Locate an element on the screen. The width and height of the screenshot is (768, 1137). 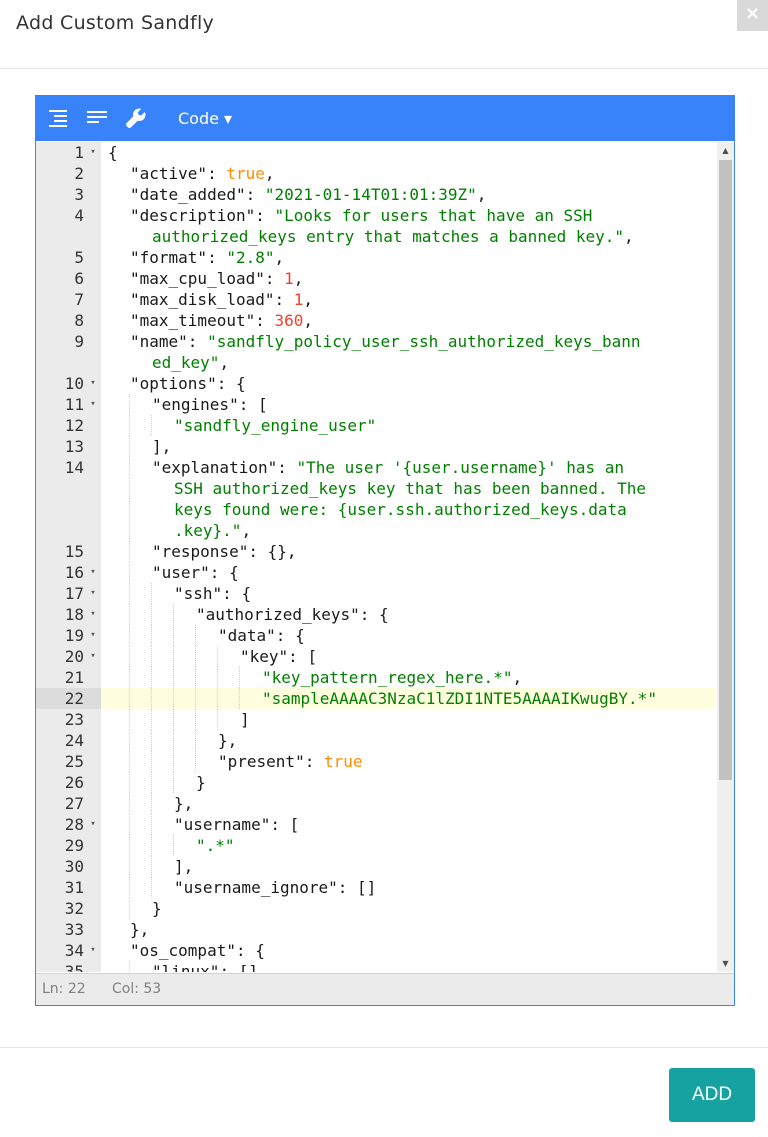
code-line: 21 "key_pattern_regex_here.*", is located at coordinates (376, 677).